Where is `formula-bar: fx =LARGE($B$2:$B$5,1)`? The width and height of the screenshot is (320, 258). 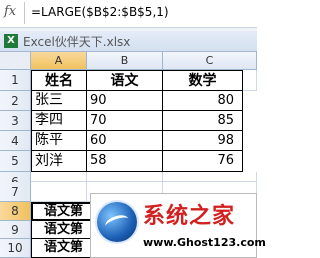
formula-bar: fx =LARGE($B$2:$B$5,1) is located at coordinates (128, 14).